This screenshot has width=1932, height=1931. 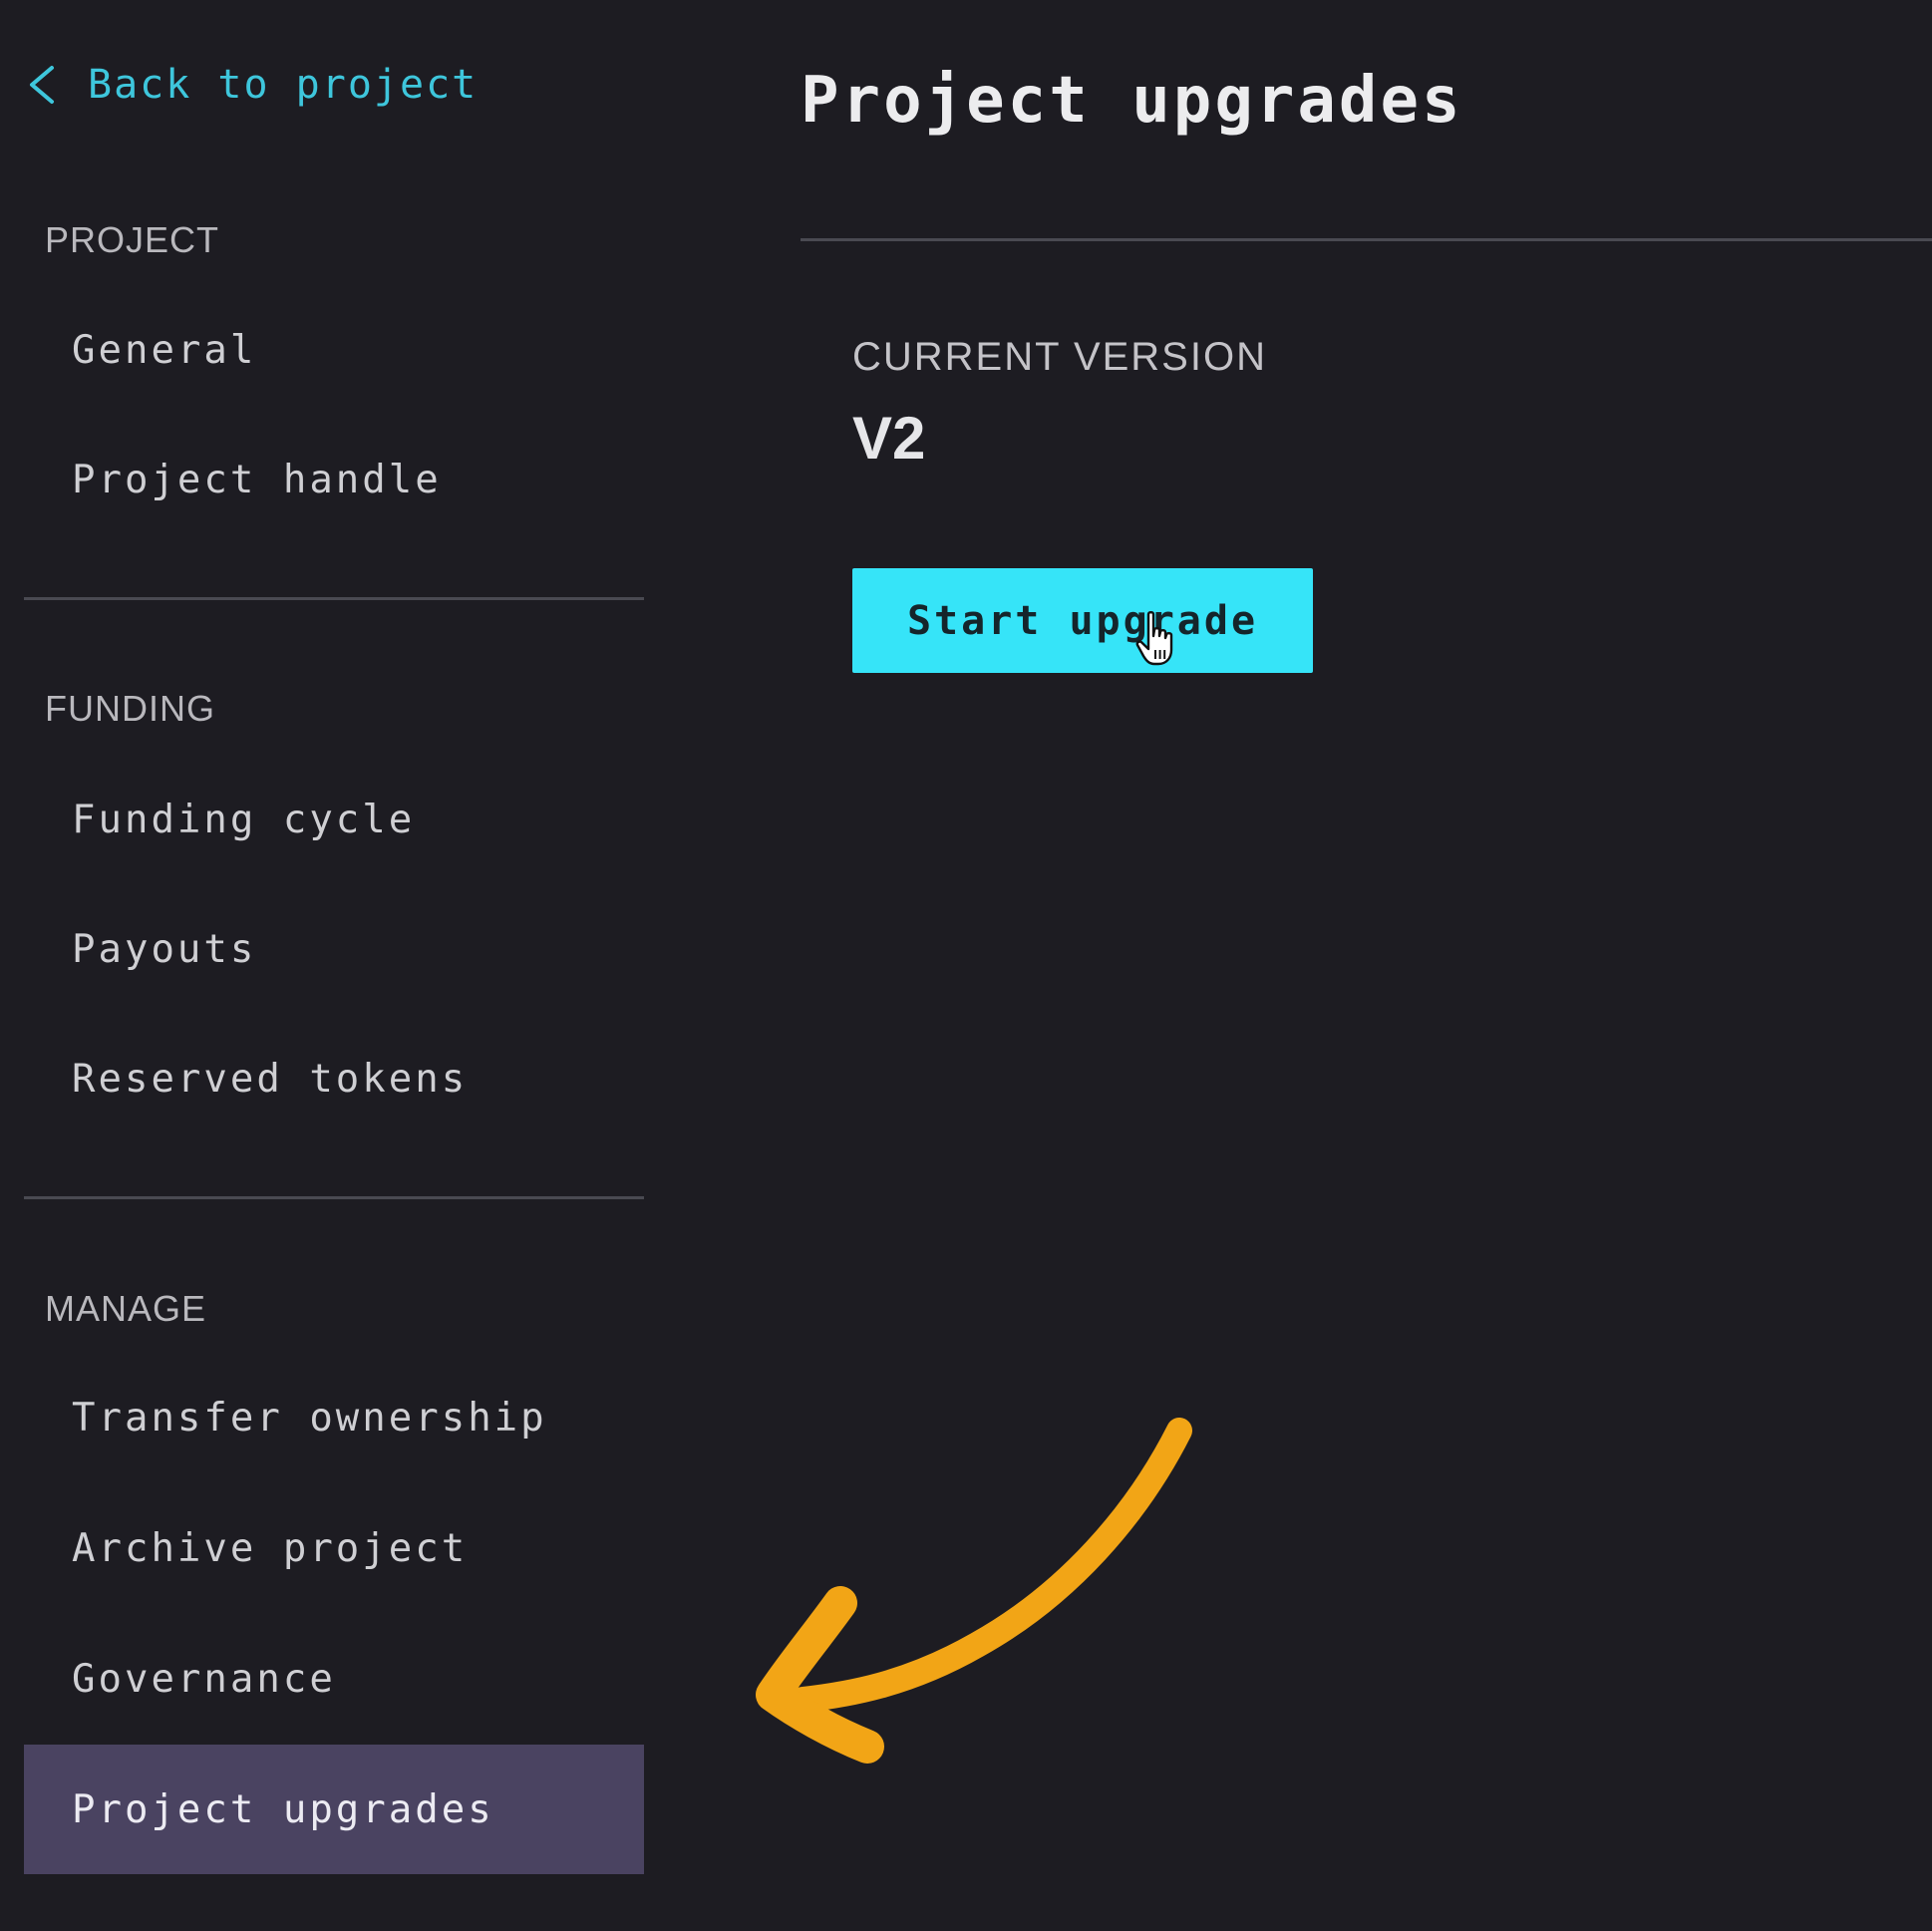 What do you see at coordinates (283, 85) in the screenshot?
I see `back-link-label: Back to project` at bounding box center [283, 85].